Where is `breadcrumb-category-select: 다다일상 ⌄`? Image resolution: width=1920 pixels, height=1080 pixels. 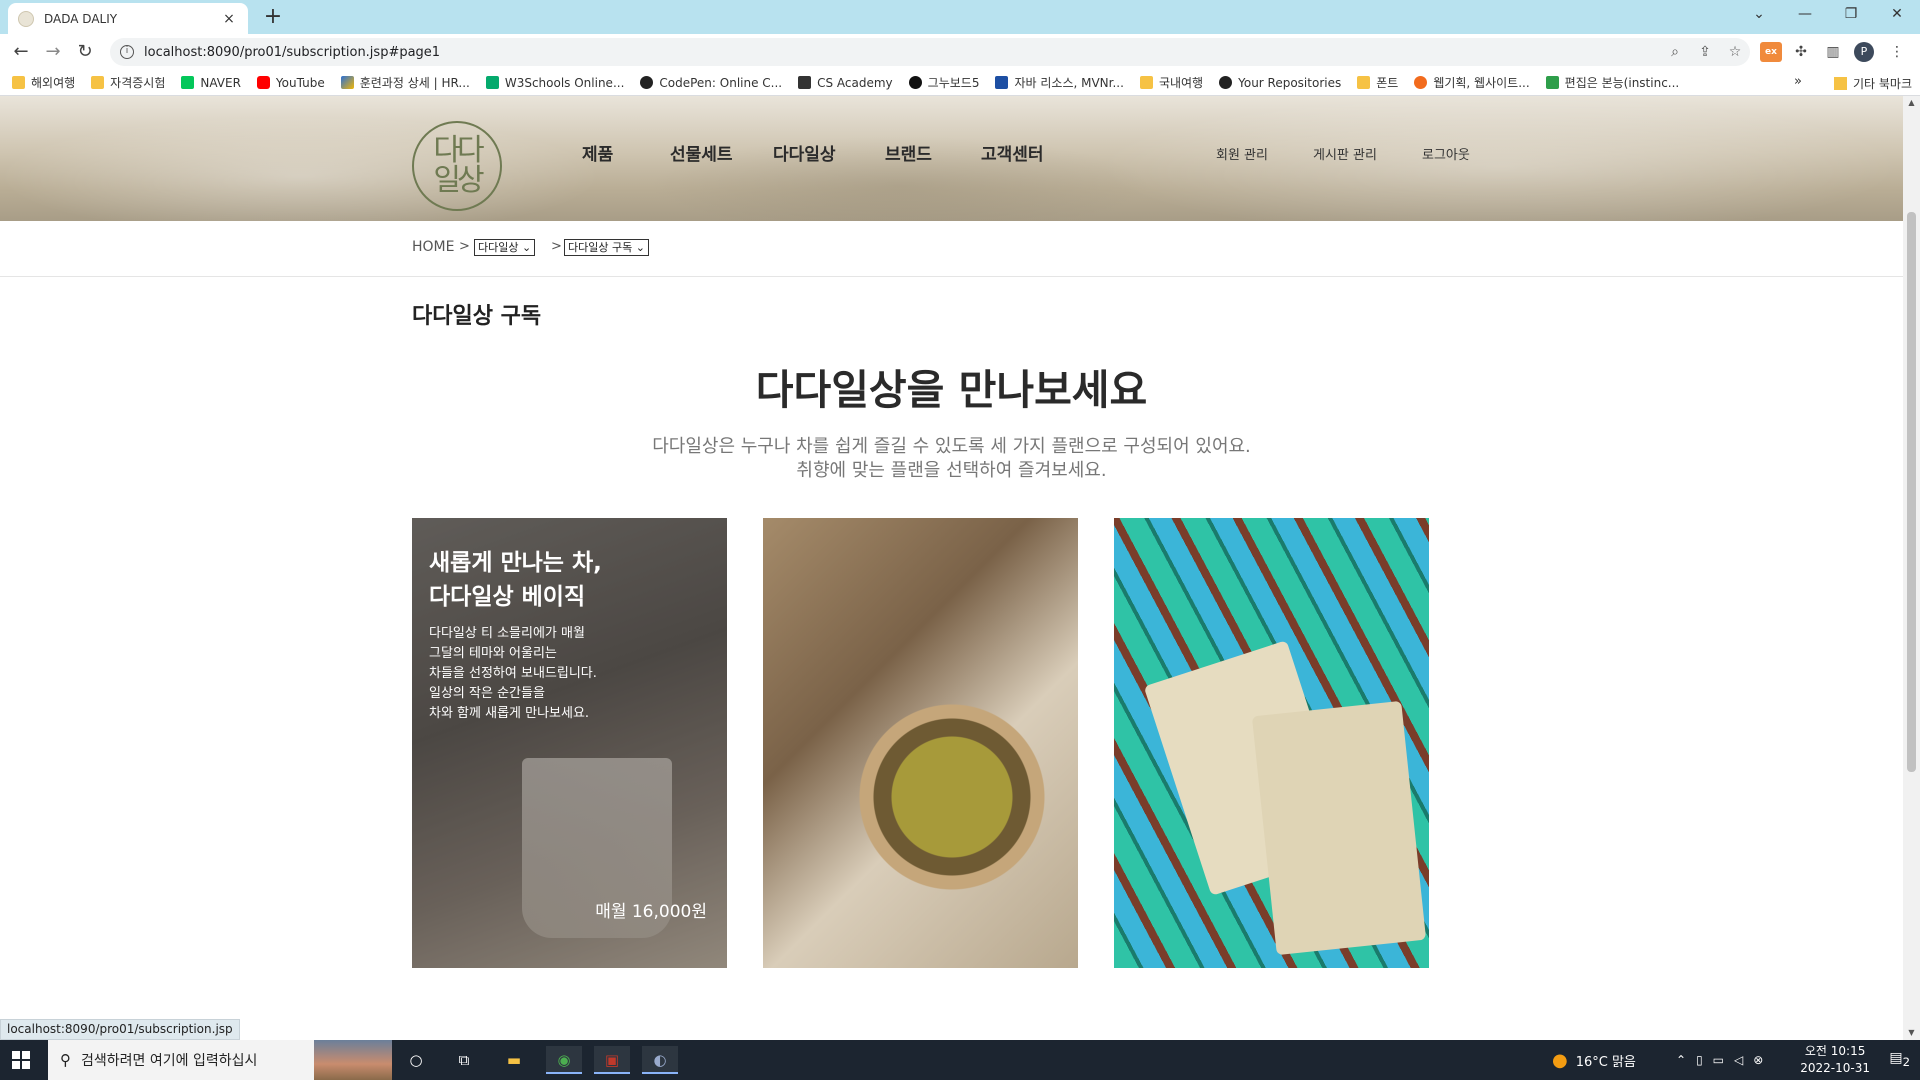
breadcrumb-category-select: 다다일상 ⌄ is located at coordinates (505, 247).